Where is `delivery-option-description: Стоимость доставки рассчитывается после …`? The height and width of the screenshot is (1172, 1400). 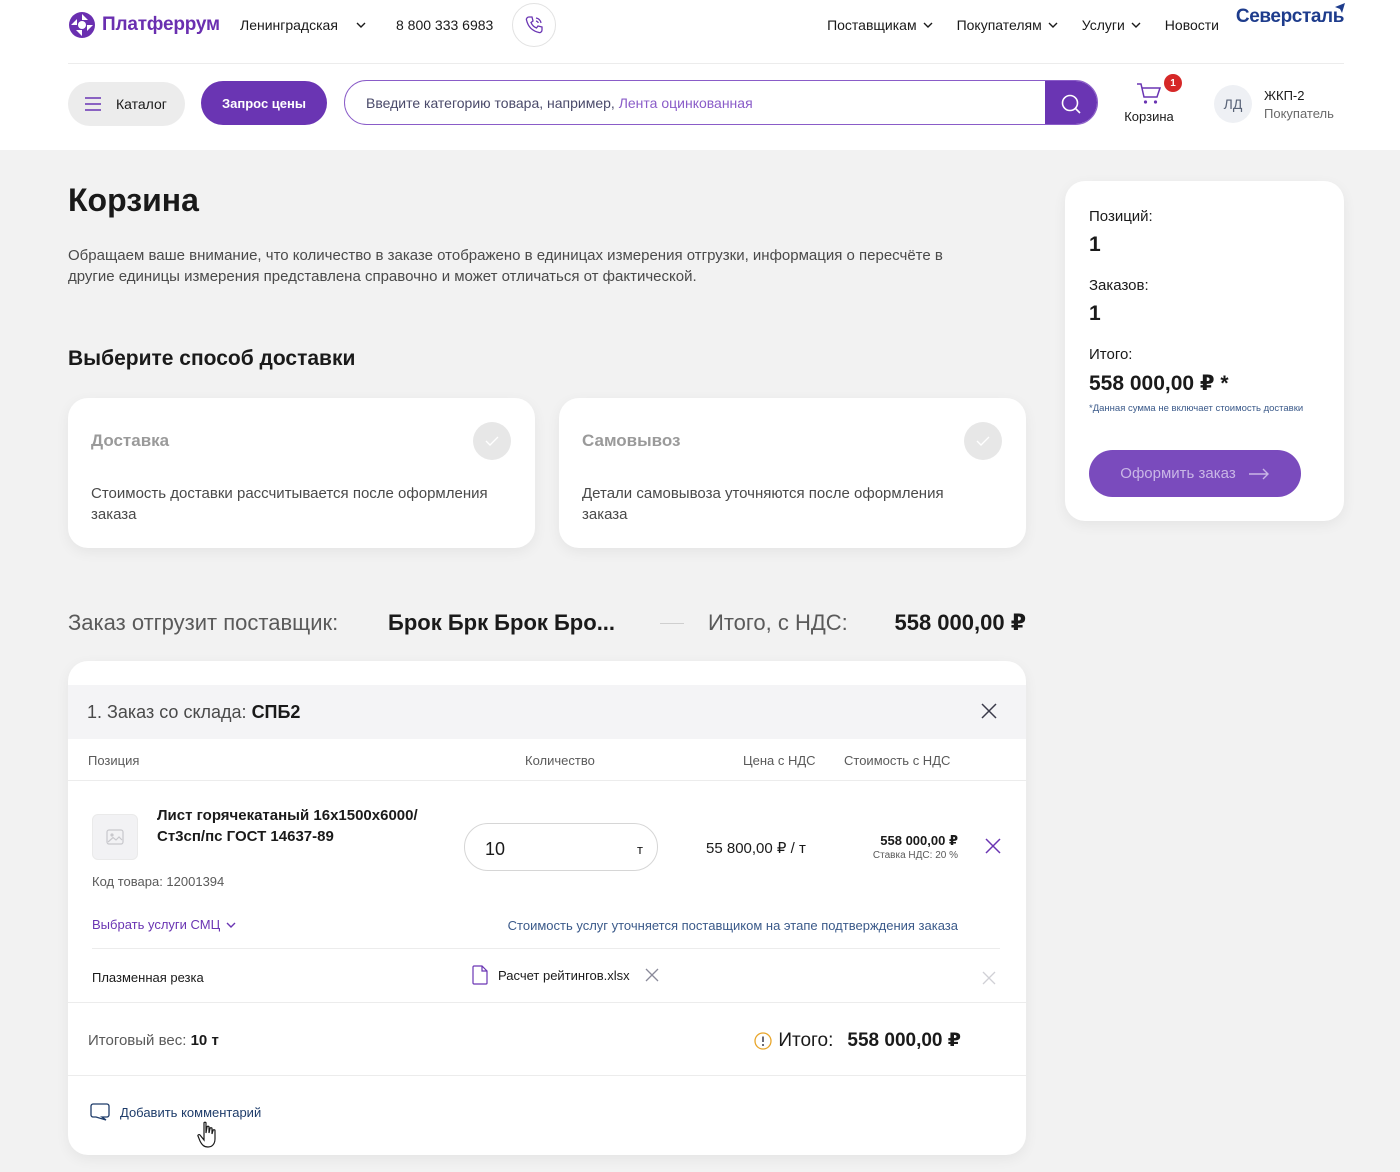 delivery-option-description: Стоимость доставки рассчитывается после … is located at coordinates (289, 504).